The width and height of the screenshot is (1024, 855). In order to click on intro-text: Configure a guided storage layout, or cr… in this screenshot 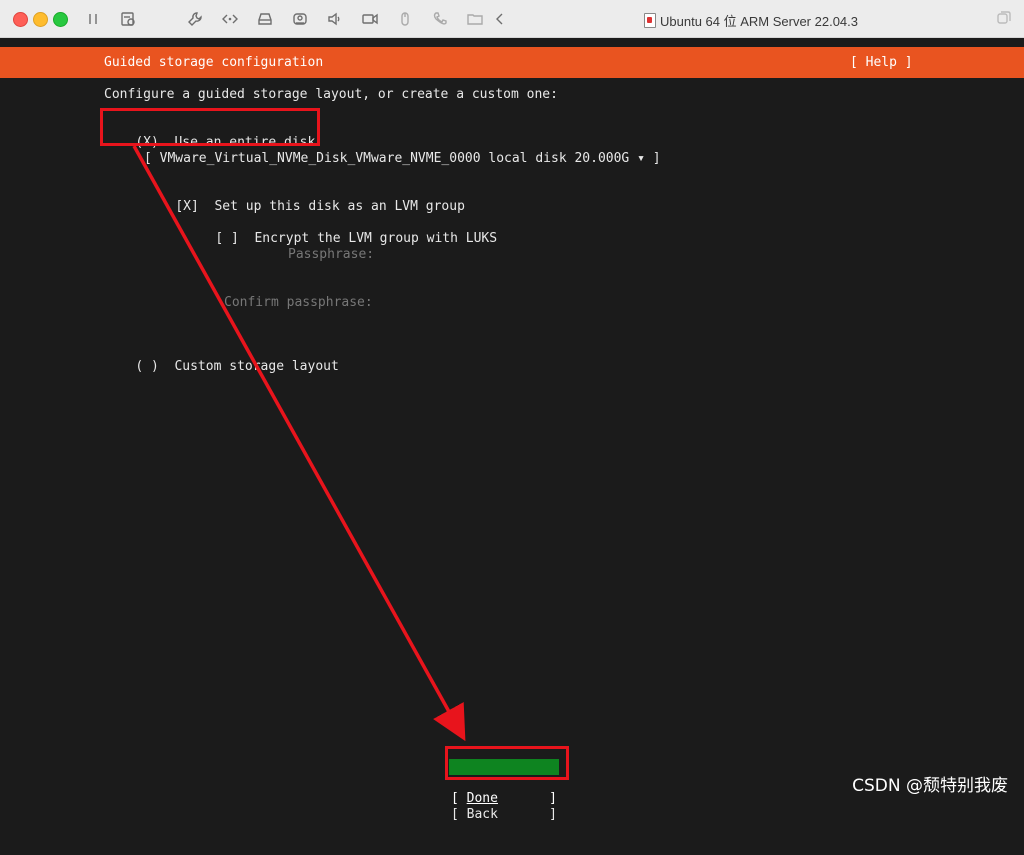, I will do `click(331, 94)`.